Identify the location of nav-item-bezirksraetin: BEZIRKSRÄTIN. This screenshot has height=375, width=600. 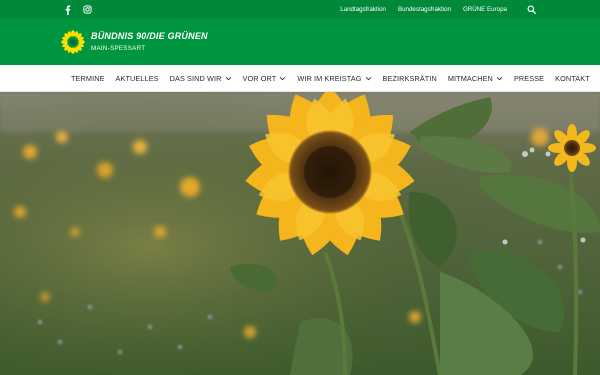
(410, 78).